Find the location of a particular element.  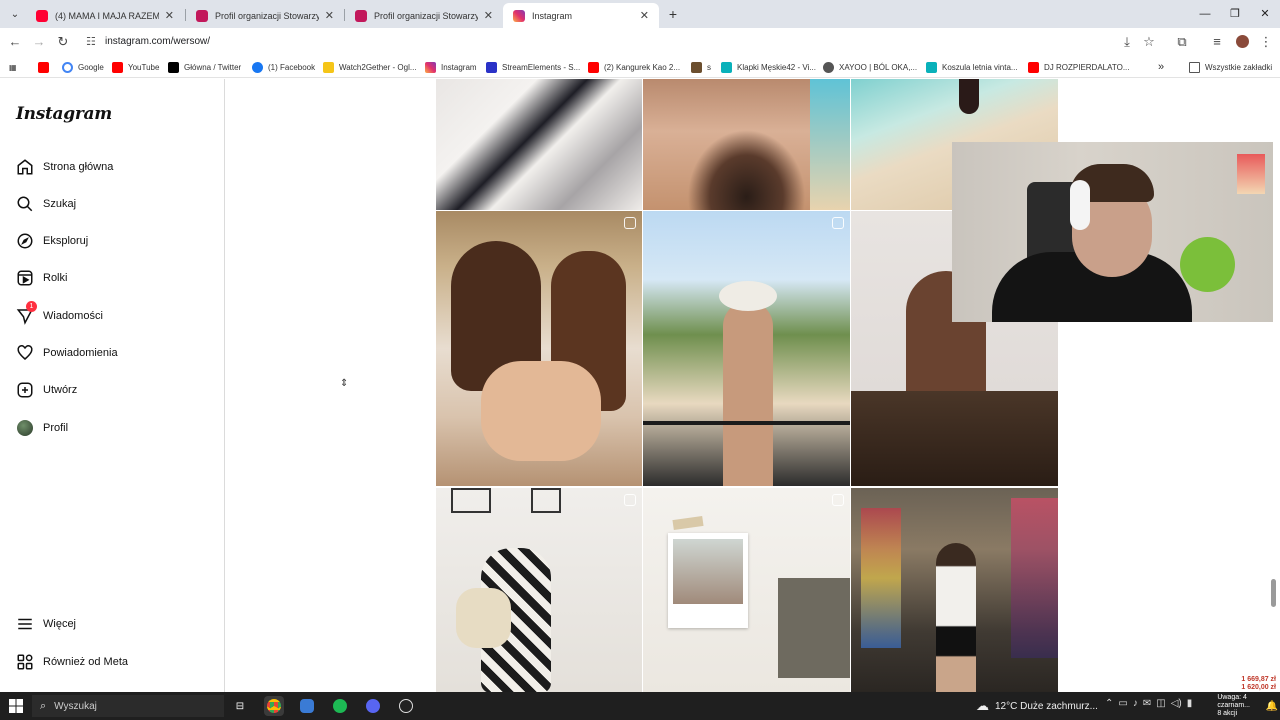

restore-icon: ❐ is located at coordinates (1235, 14).